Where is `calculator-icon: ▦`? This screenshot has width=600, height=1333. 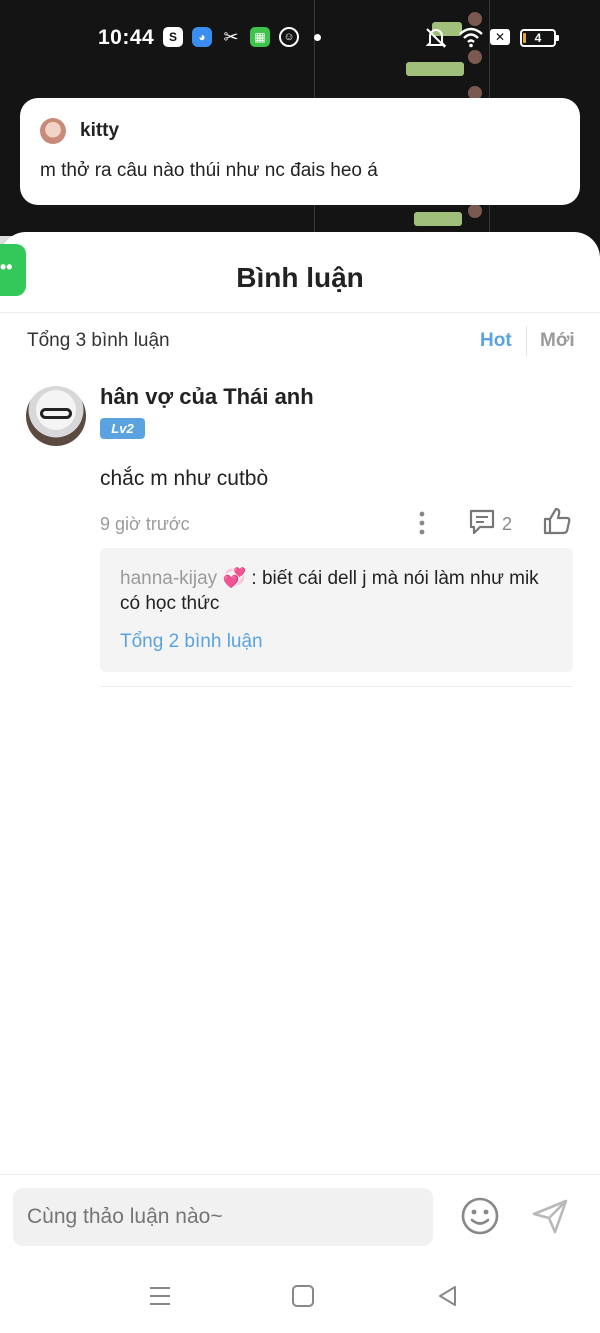
calculator-icon: ▦ is located at coordinates (260, 37).